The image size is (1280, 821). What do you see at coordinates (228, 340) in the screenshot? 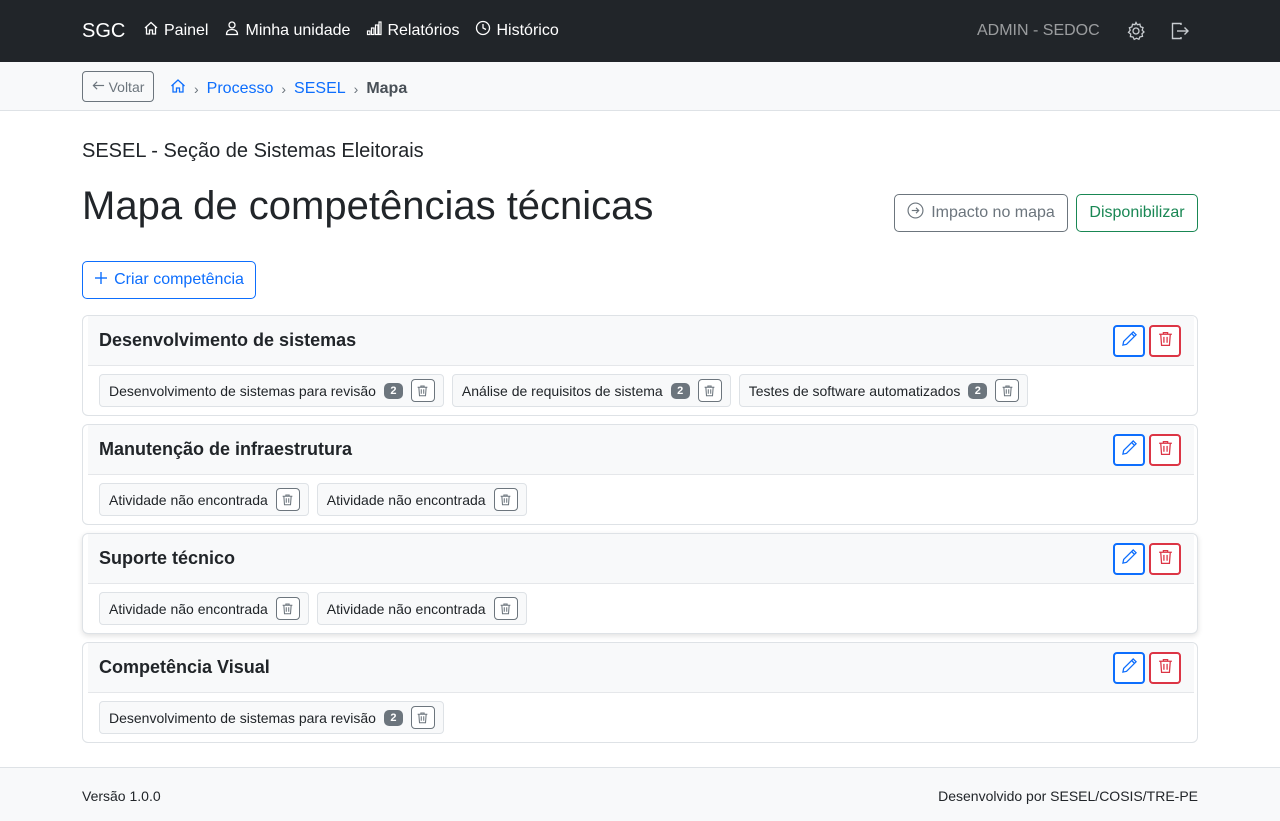
I see `competencia-title: Desenvolvimento de sistemas` at bounding box center [228, 340].